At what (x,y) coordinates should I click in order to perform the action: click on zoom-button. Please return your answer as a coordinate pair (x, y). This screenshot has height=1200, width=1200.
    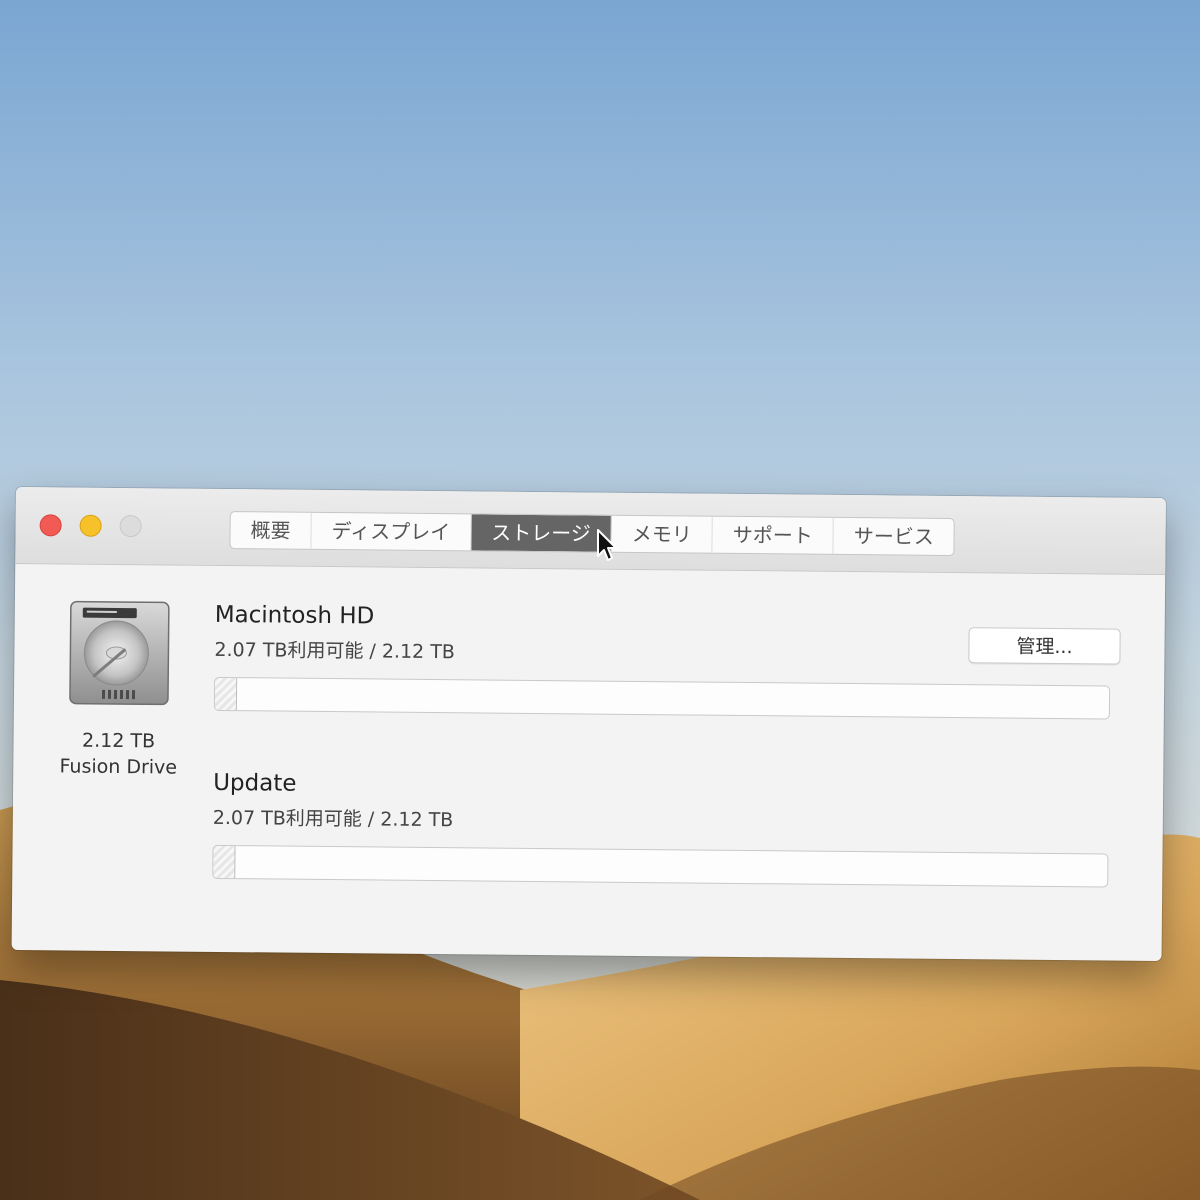
    Looking at the image, I should click on (130, 526).